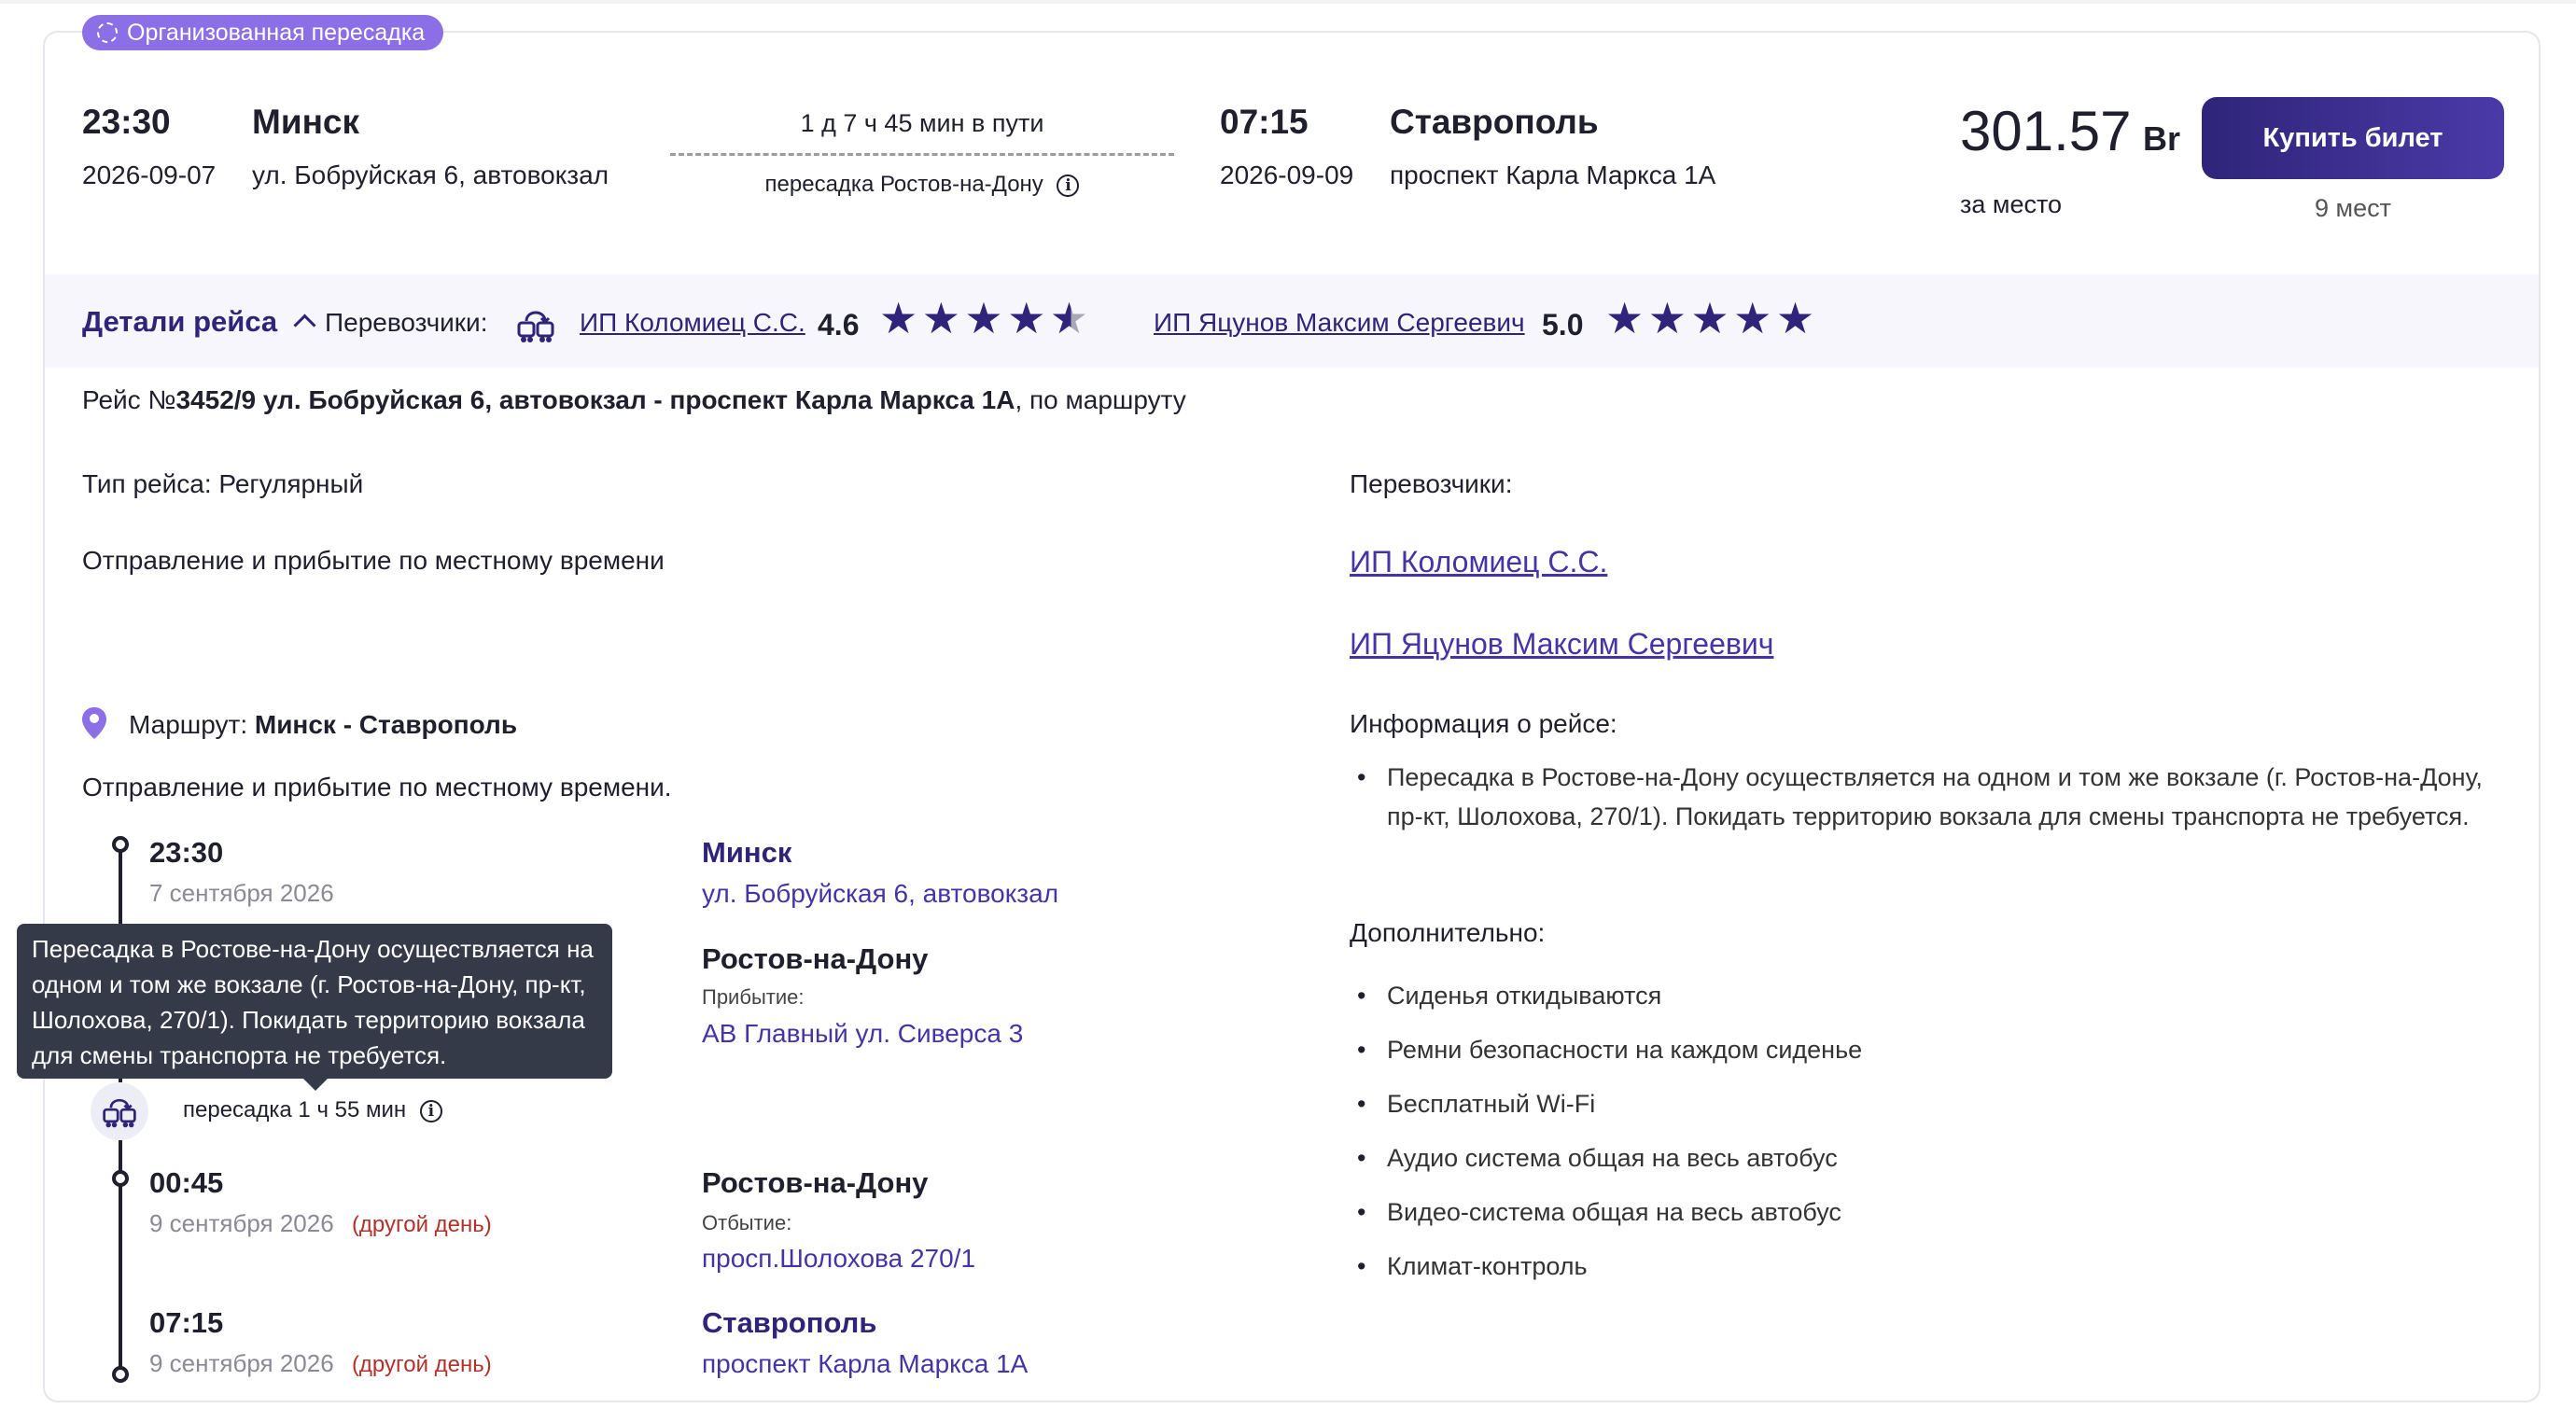  What do you see at coordinates (753, 997) in the screenshot?
I see `stop2-label: Прибытие:` at bounding box center [753, 997].